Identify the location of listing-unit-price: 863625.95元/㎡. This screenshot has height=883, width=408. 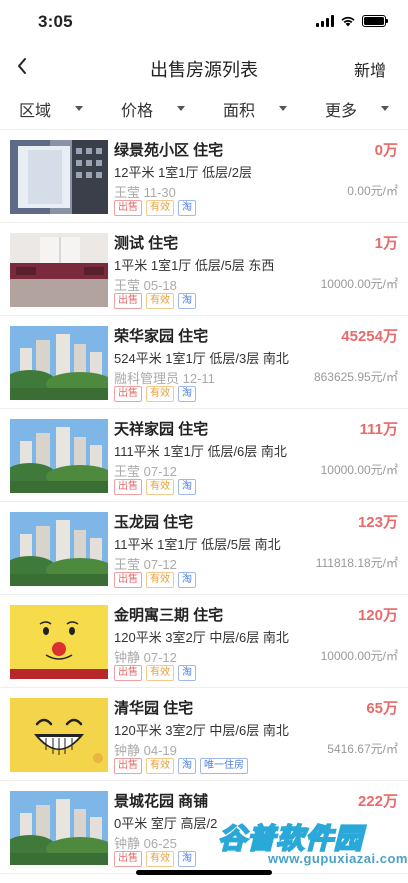
(355, 377).